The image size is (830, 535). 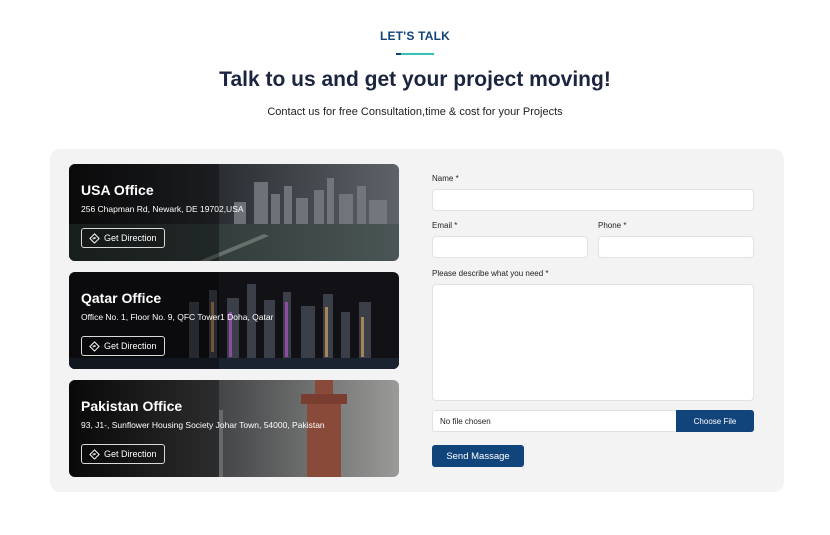 What do you see at coordinates (121, 298) in the screenshot?
I see `office-name: Qatar Office` at bounding box center [121, 298].